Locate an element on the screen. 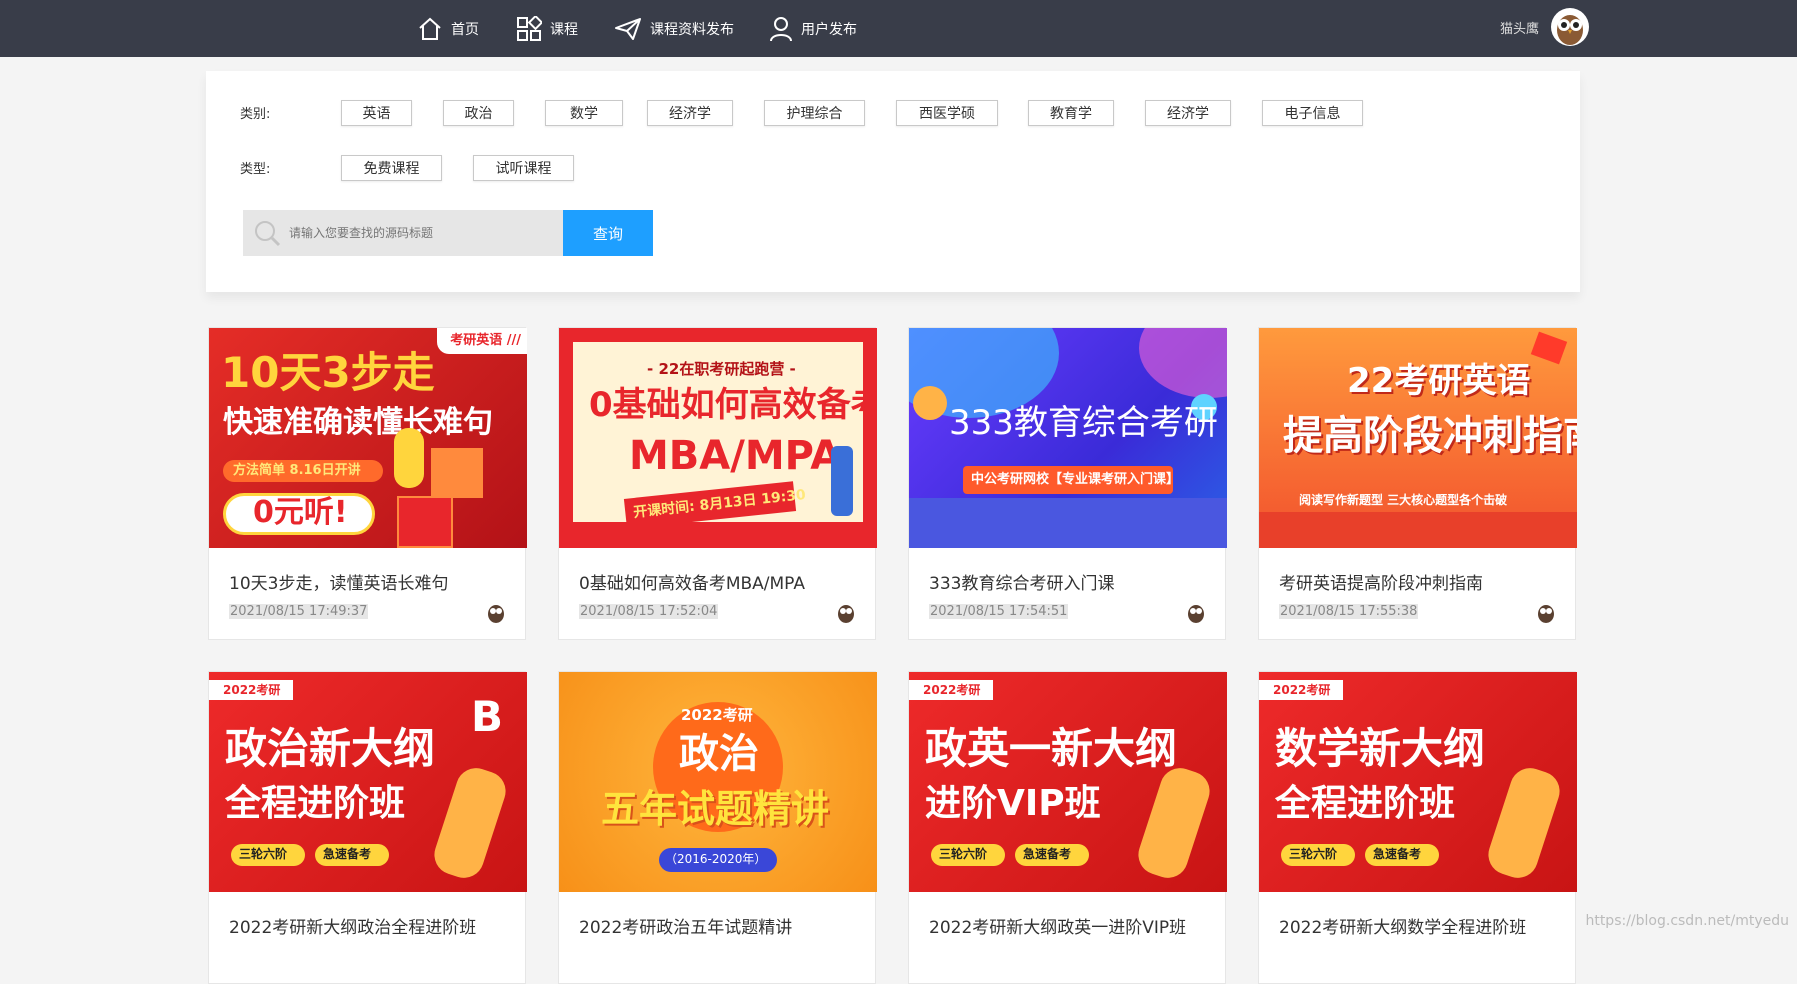 The width and height of the screenshot is (1797, 984). course-thumbnail: 2022考研 政治 五年试题精讲 （2016-2020年） is located at coordinates (718, 782).